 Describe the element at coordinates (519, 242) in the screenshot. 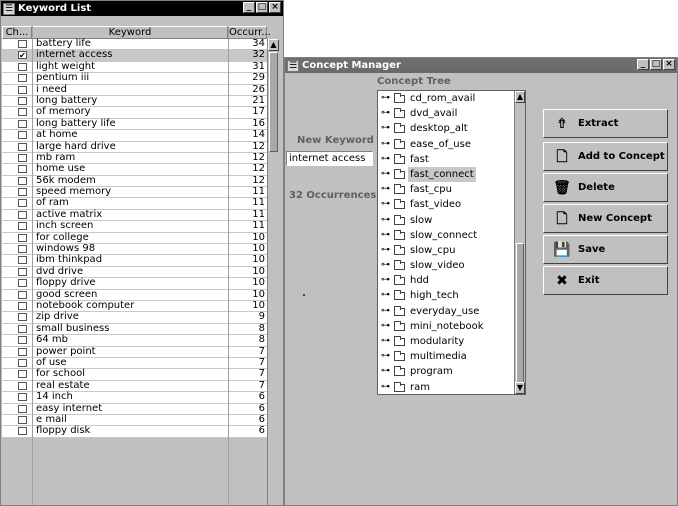

I see `concept-tree-scrollbar: ▲ ▼` at that location.